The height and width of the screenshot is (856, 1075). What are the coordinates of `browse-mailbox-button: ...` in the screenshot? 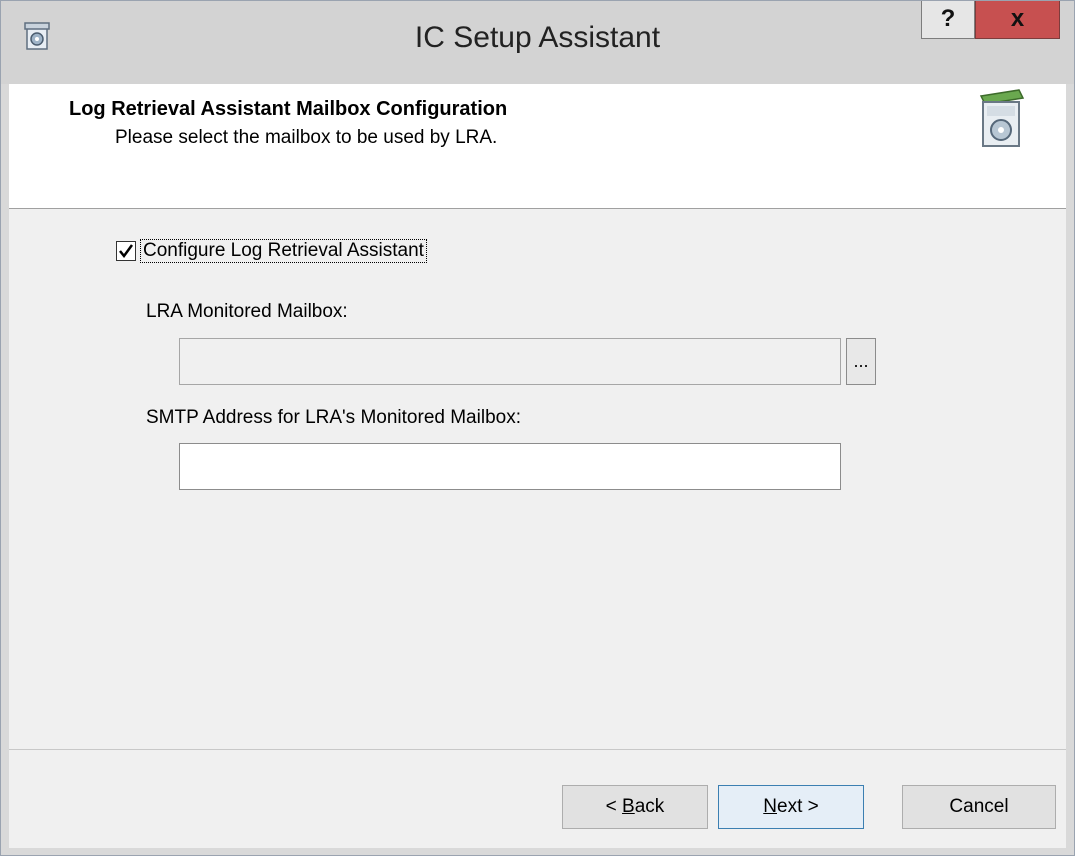 It's located at (861, 361).